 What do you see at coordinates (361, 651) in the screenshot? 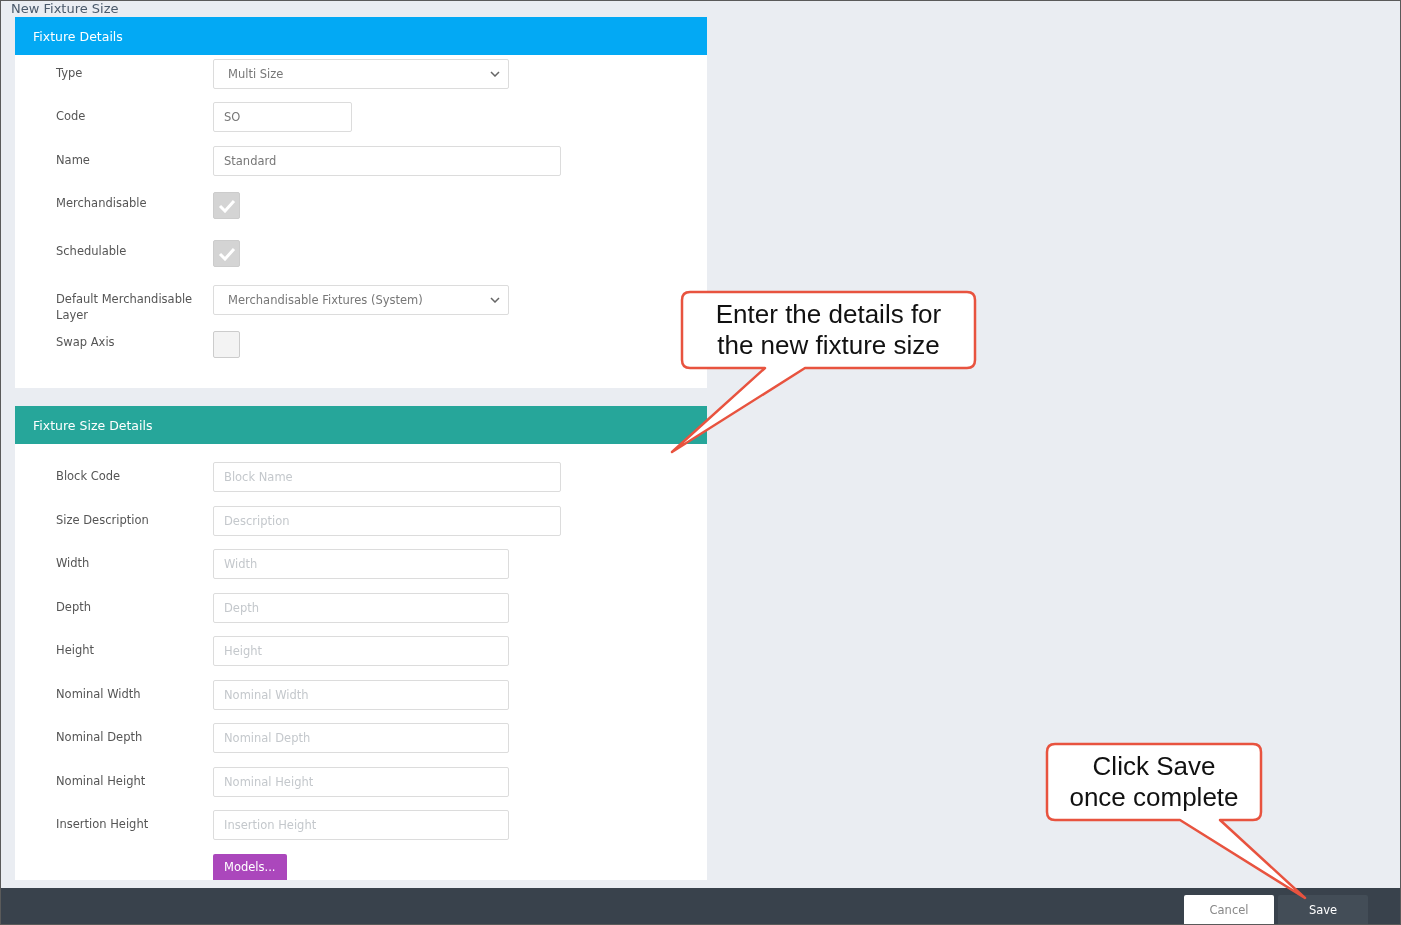
I see `input-field: Height` at bounding box center [361, 651].